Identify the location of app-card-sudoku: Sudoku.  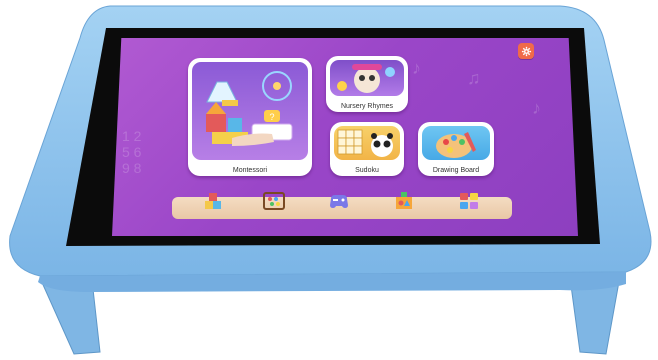
(367, 149).